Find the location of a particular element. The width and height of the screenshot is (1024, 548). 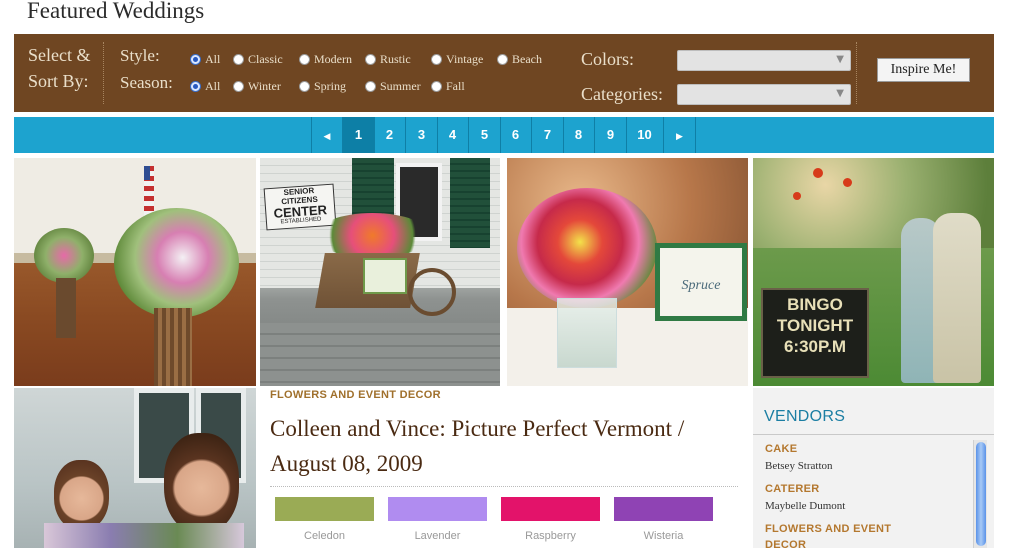

style-radio-beach: Beach is located at coordinates (519, 59).